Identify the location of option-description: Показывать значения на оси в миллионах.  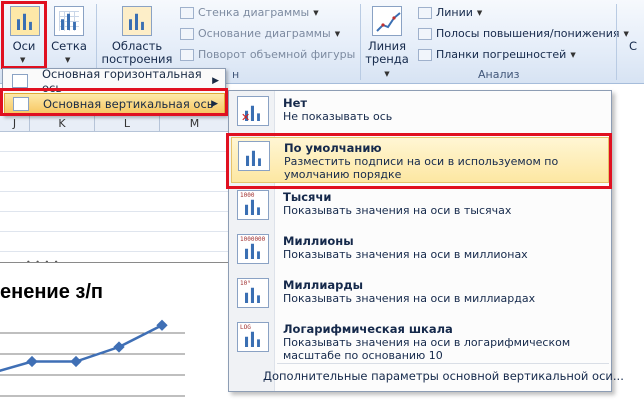
(405, 254).